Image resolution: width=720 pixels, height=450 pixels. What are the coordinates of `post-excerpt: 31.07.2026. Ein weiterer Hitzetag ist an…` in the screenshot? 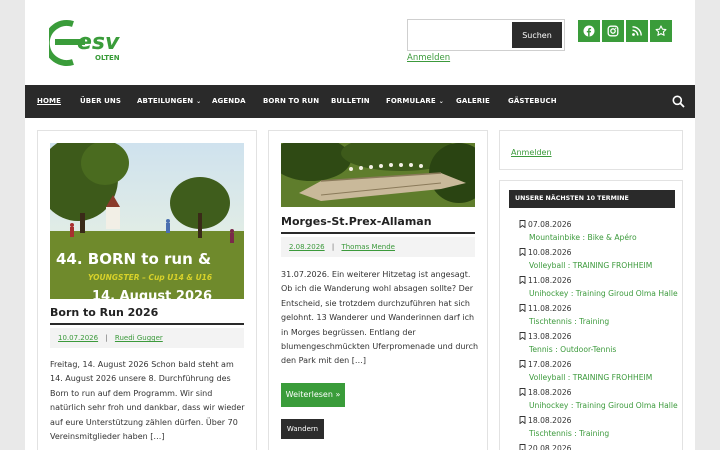 It's located at (380, 318).